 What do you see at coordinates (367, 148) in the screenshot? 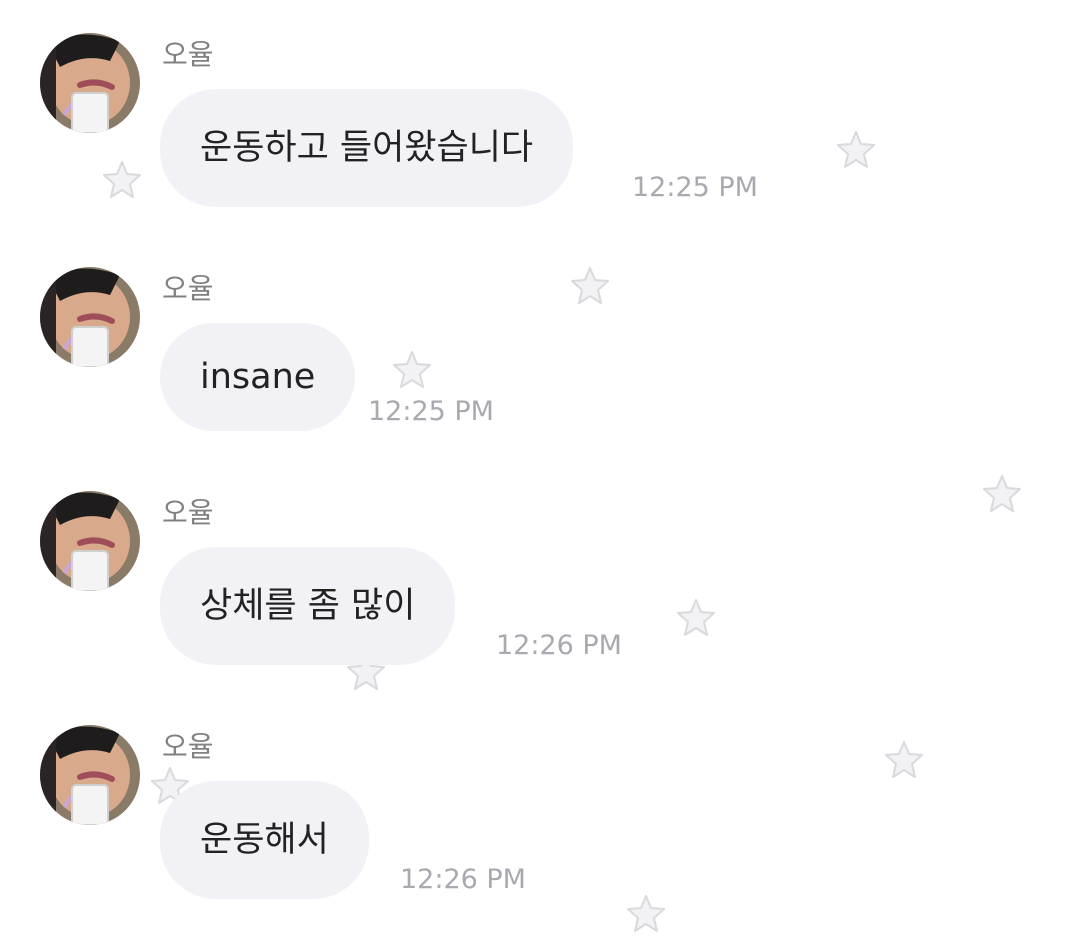
I see `message-bubble: 운동하고 들어왔습니다` at bounding box center [367, 148].